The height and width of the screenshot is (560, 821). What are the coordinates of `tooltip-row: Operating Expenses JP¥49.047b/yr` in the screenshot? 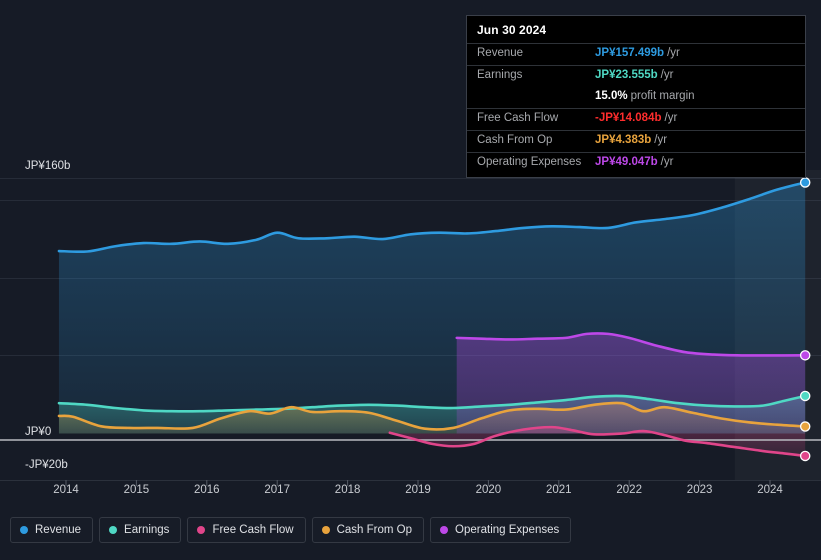 It's located at (636, 163).